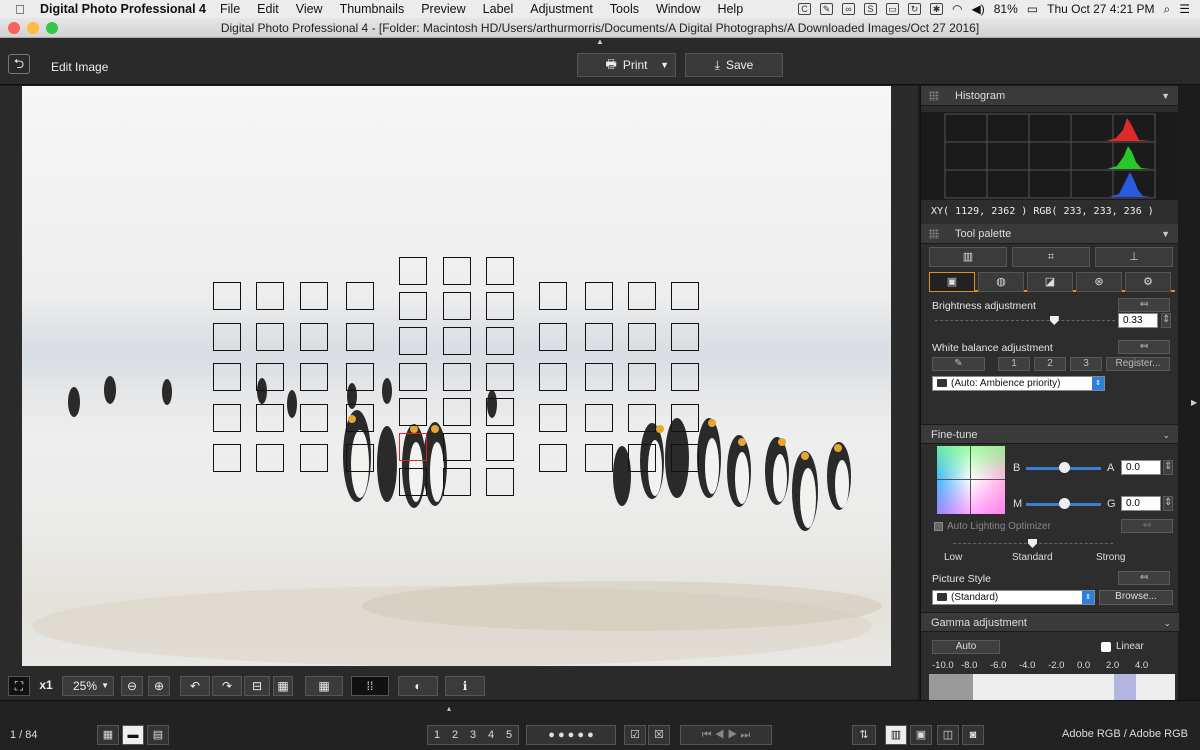 The height and width of the screenshot is (750, 1200). I want to click on tab-crop: ⌗, so click(1051, 257).